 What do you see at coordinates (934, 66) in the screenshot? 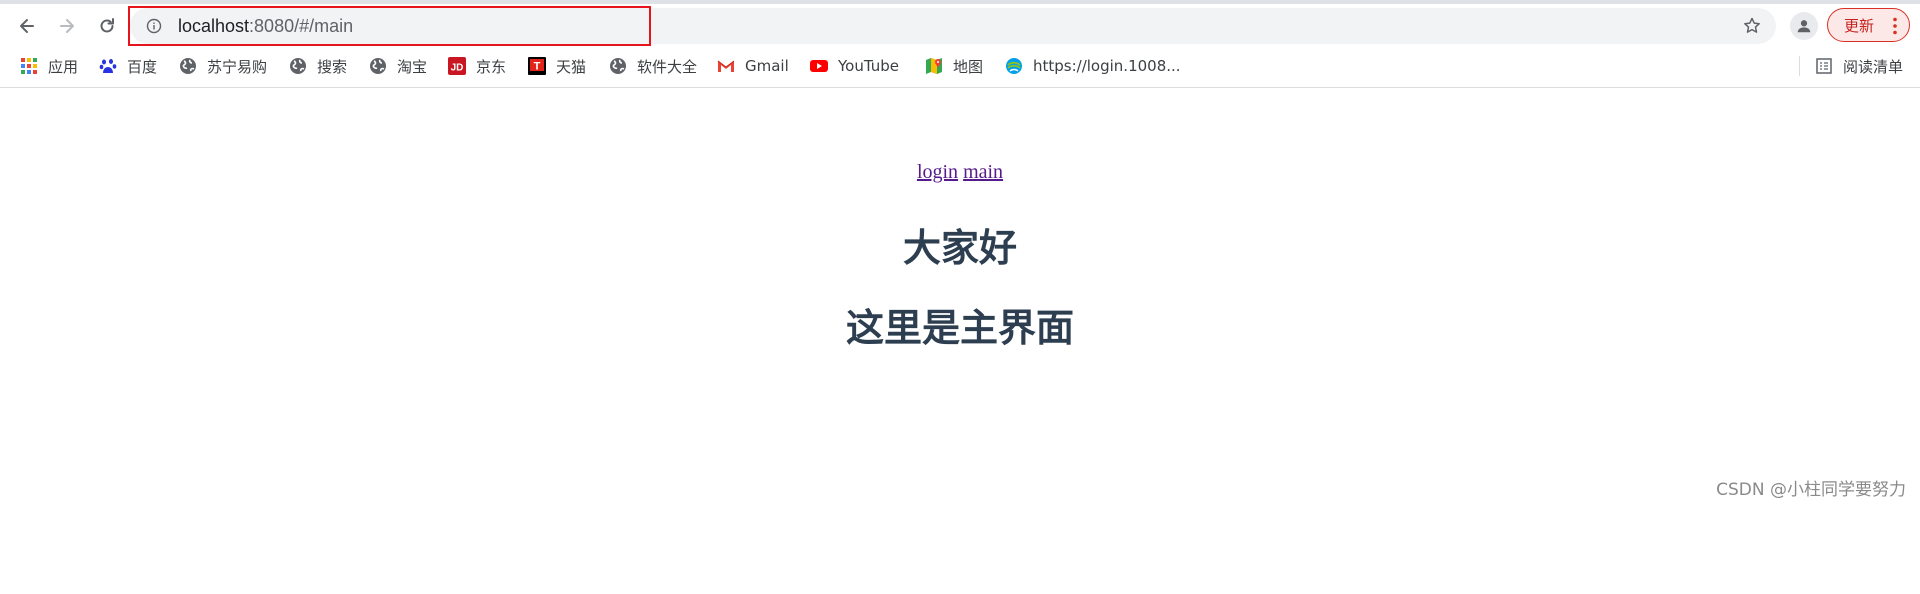
I see `maps-icon` at bounding box center [934, 66].